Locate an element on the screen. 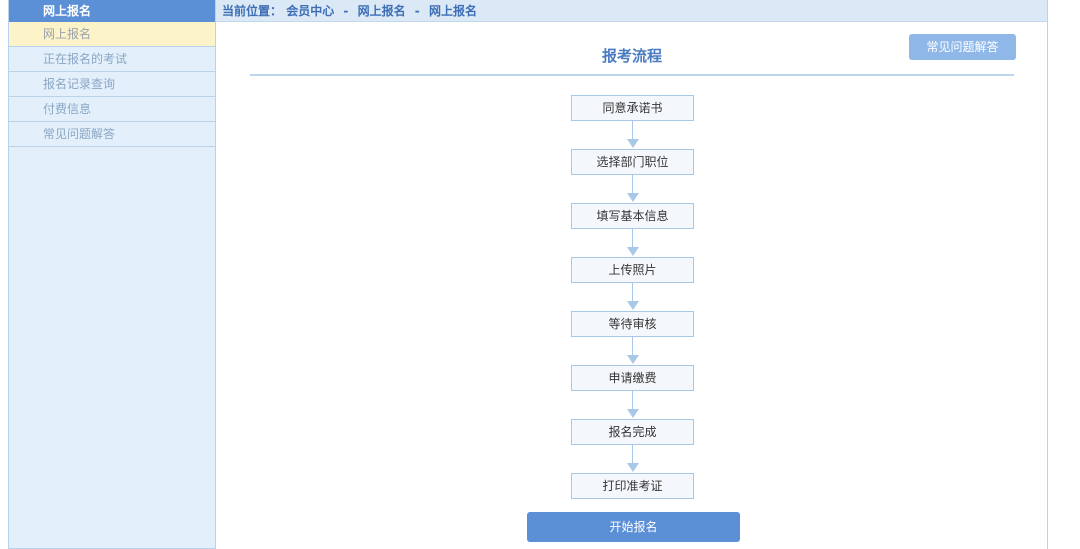 This screenshot has height=549, width=1080. flow-step-fill-info: 填写基本信息 is located at coordinates (632, 216).